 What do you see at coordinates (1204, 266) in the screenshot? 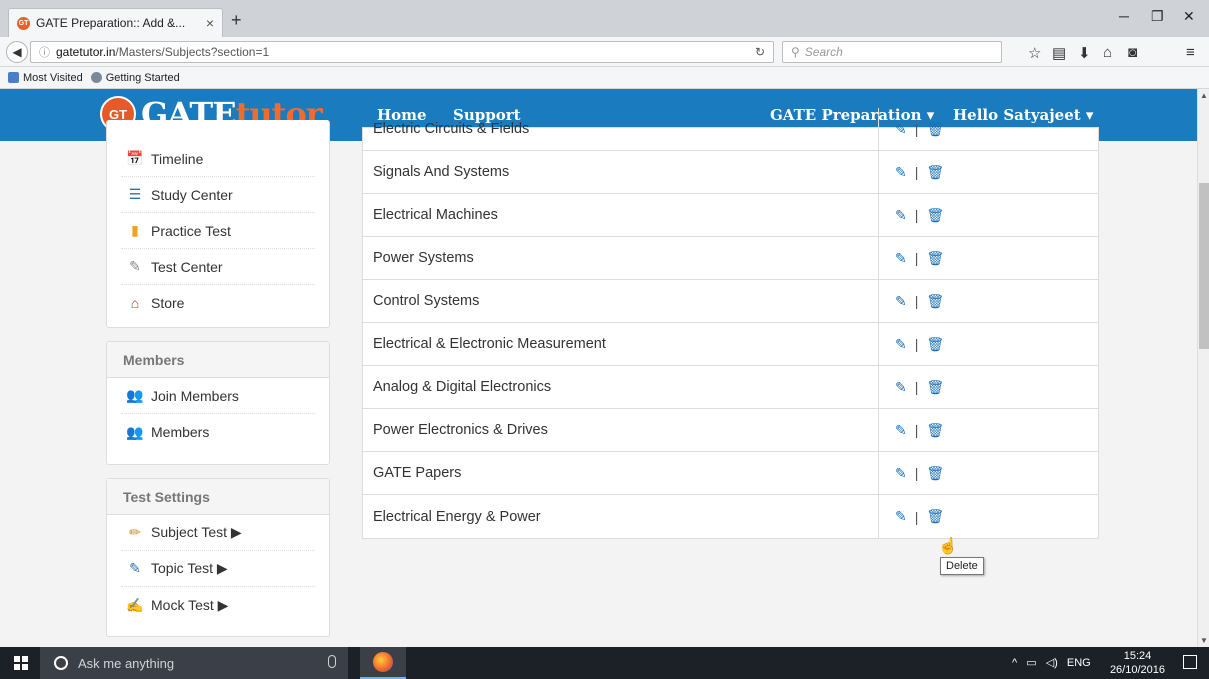
I see `scrollbar-thumb` at bounding box center [1204, 266].